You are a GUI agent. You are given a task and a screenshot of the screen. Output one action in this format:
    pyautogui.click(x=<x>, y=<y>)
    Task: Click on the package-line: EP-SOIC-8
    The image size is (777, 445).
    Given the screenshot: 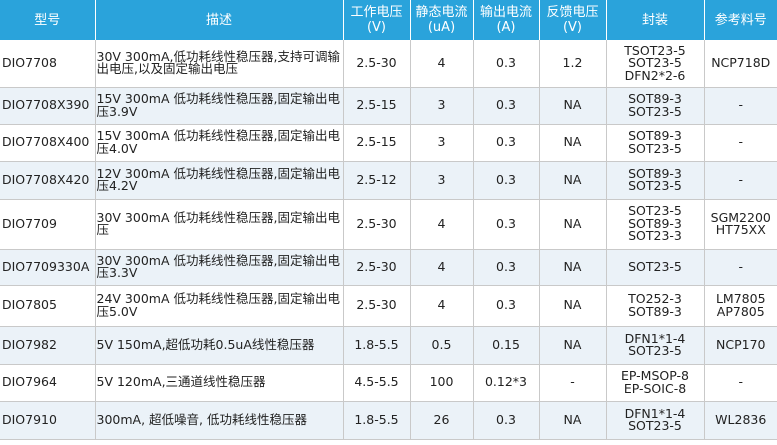 What is the action you would take?
    pyautogui.click(x=655, y=388)
    